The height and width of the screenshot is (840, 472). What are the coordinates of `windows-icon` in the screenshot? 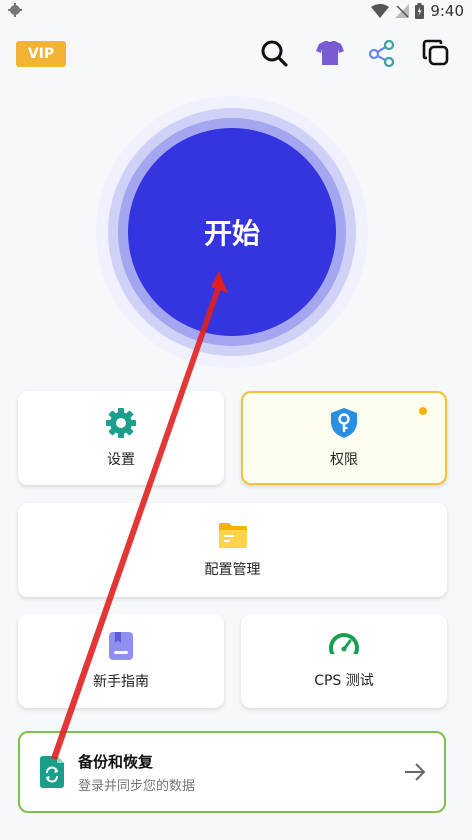 It's located at (435, 52).